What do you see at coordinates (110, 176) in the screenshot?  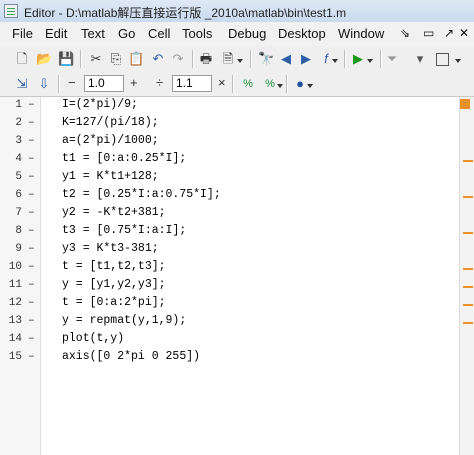 I see `code-text: y1 = K*t1+128;` at bounding box center [110, 176].